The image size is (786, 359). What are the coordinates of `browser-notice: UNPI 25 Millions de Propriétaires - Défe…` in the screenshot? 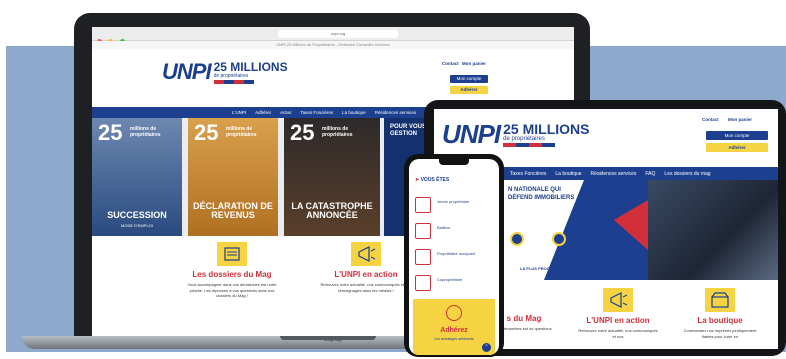 It's located at (333, 45).